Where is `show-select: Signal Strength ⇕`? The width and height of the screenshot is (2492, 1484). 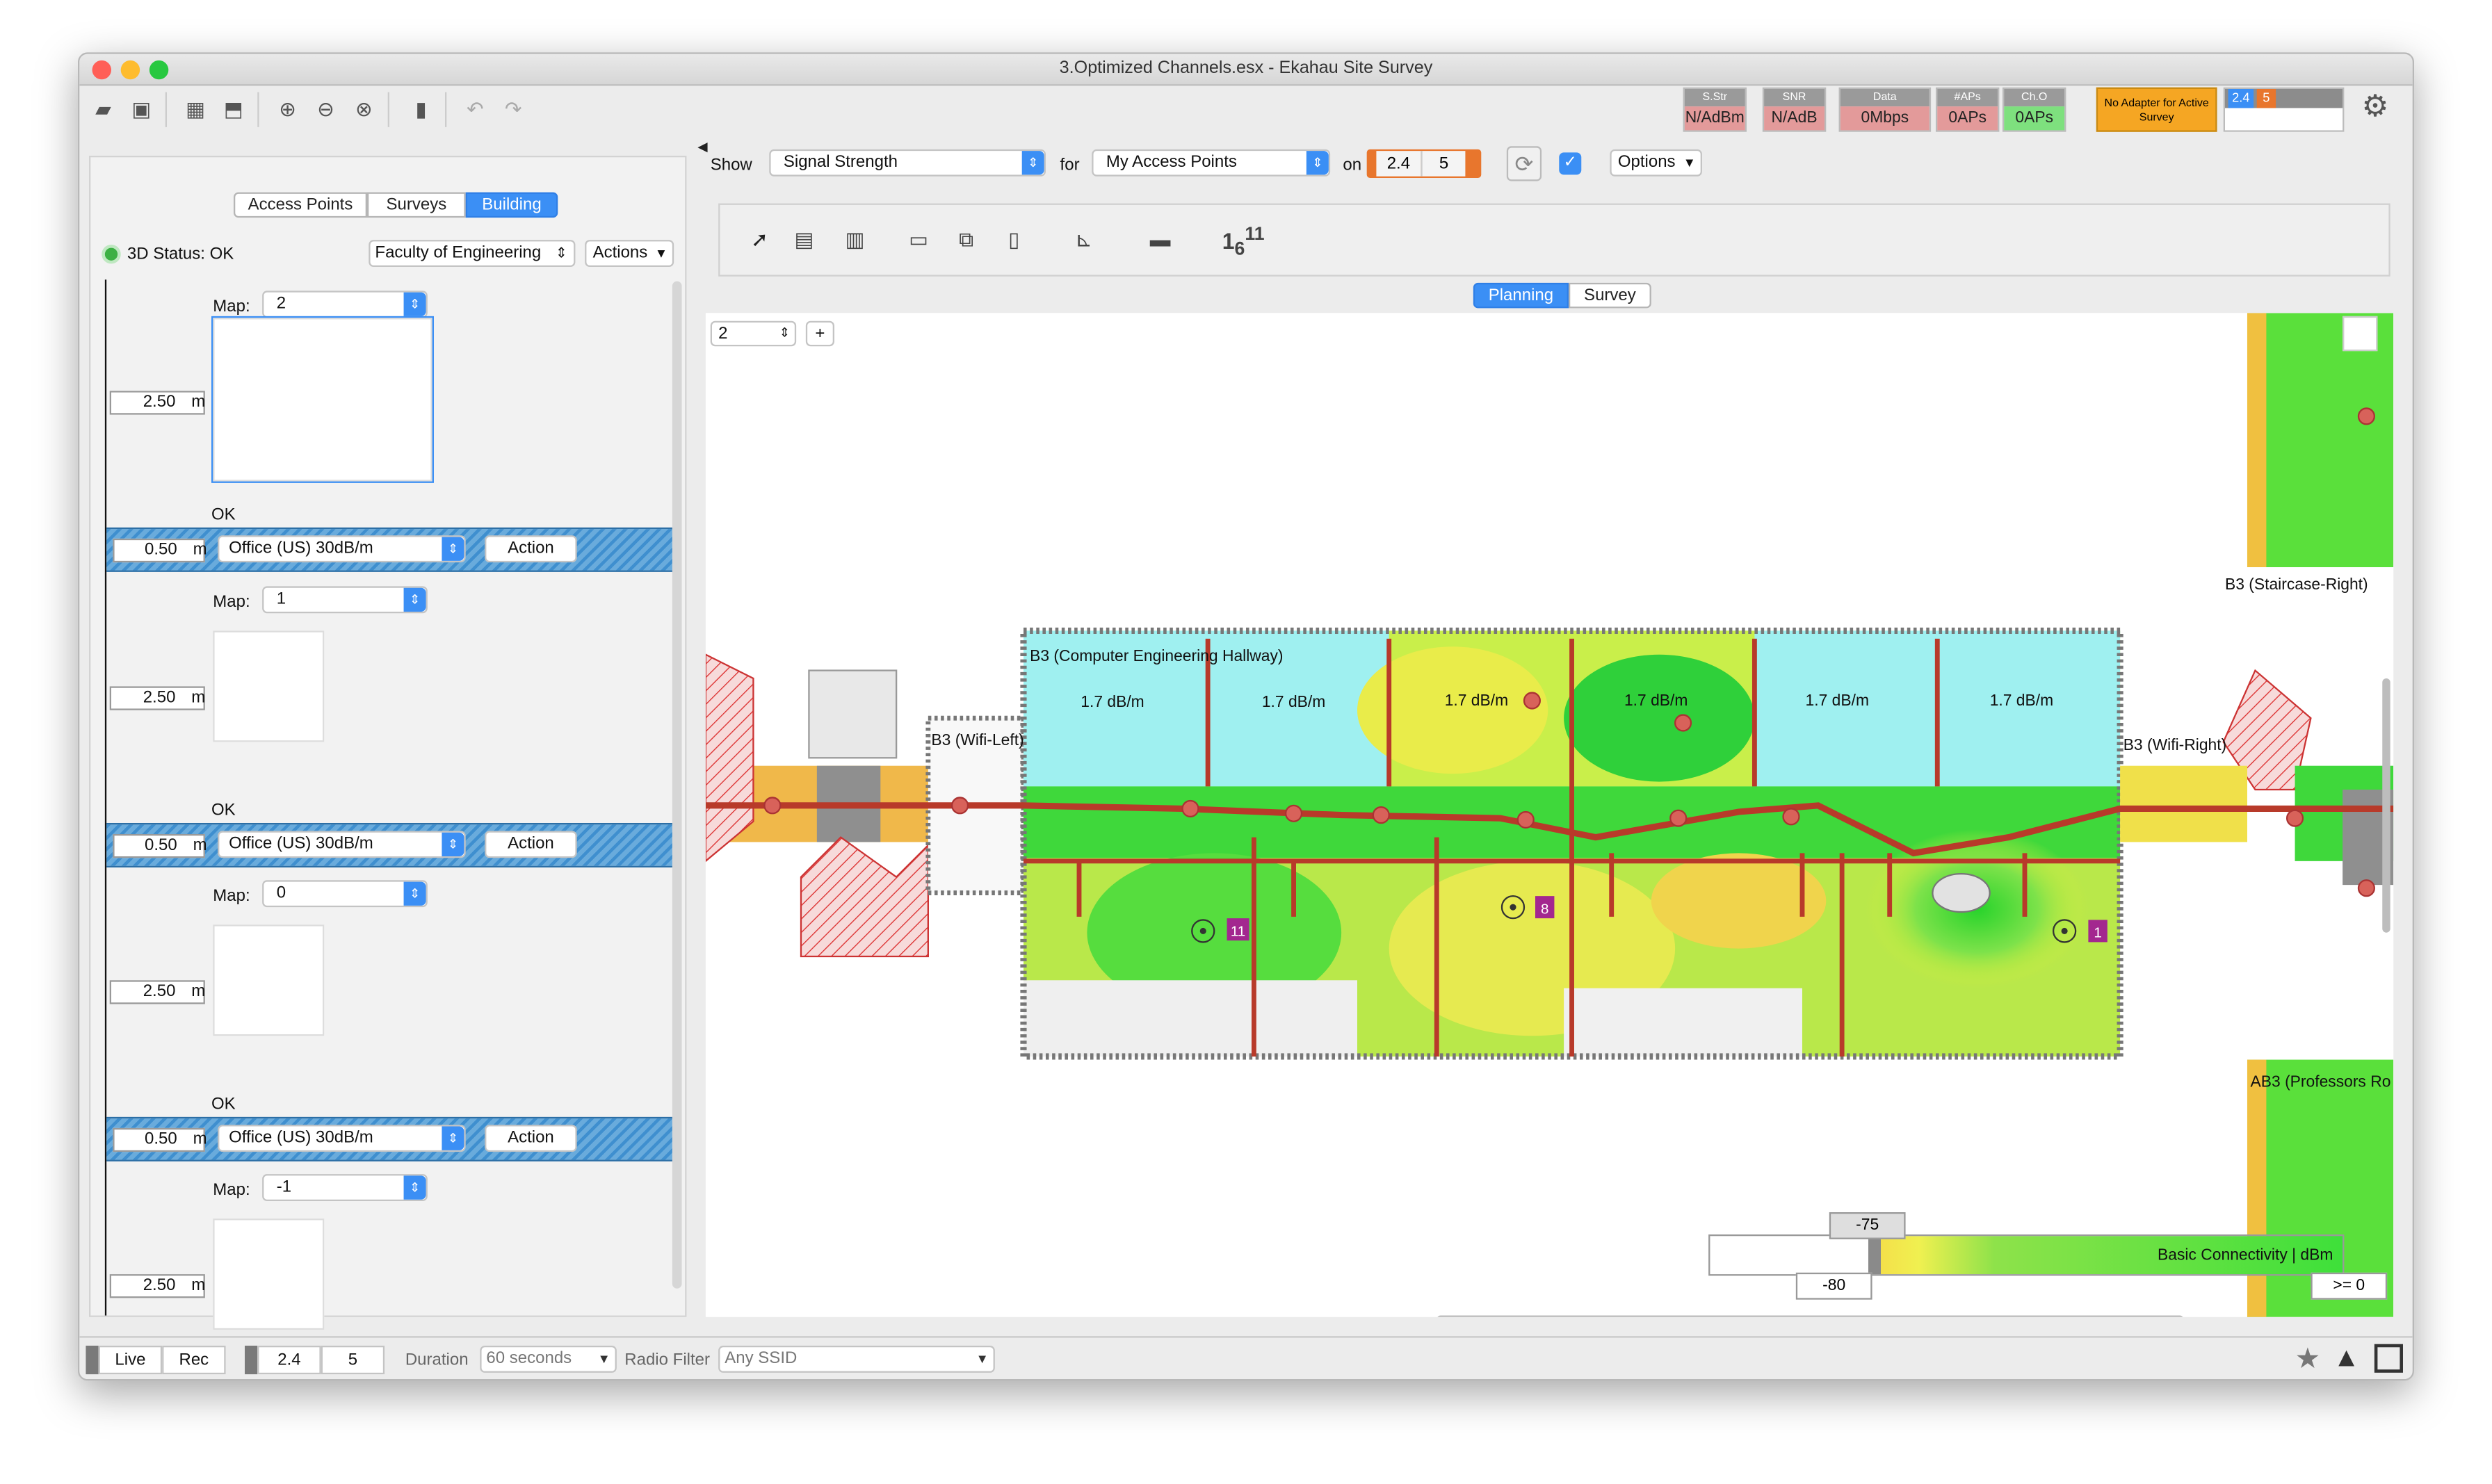 show-select: Signal Strength ⇕ is located at coordinates (907, 163).